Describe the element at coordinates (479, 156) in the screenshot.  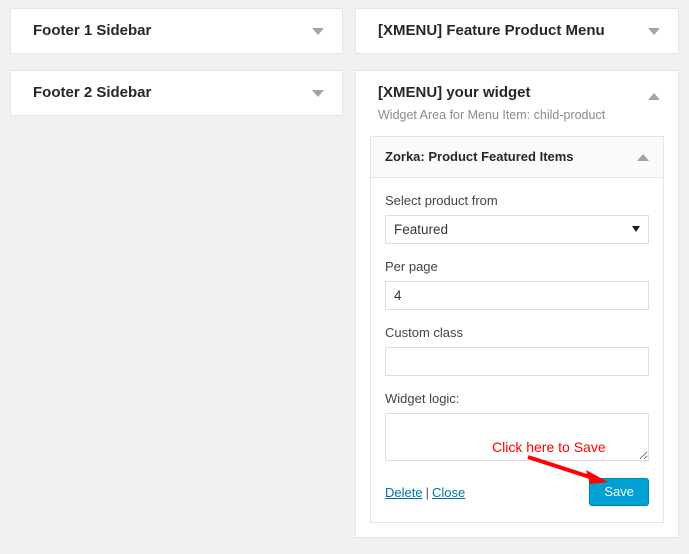
I see `widget-title: Zorka: Product Featured Items` at that location.